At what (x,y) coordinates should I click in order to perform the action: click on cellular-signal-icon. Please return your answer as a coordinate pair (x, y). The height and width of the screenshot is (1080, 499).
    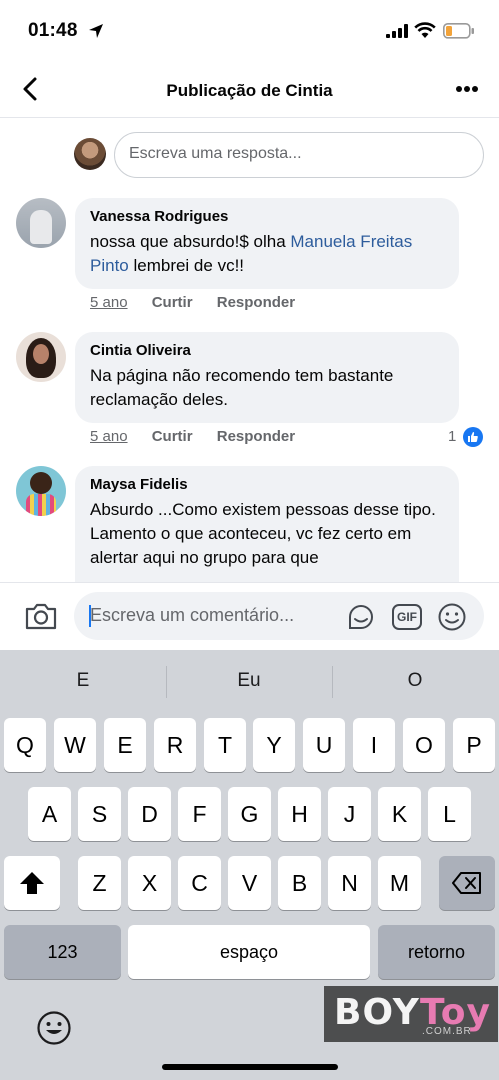
    Looking at the image, I should click on (397, 31).